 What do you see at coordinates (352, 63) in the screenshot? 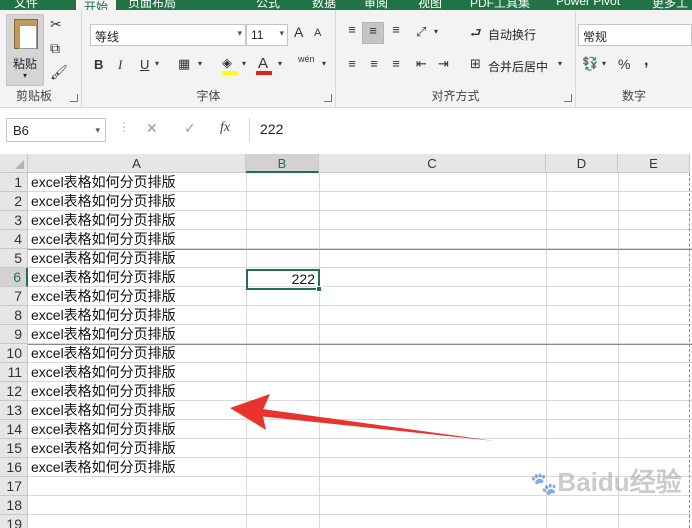
I see `align-left-icon: ≡` at bounding box center [352, 63].